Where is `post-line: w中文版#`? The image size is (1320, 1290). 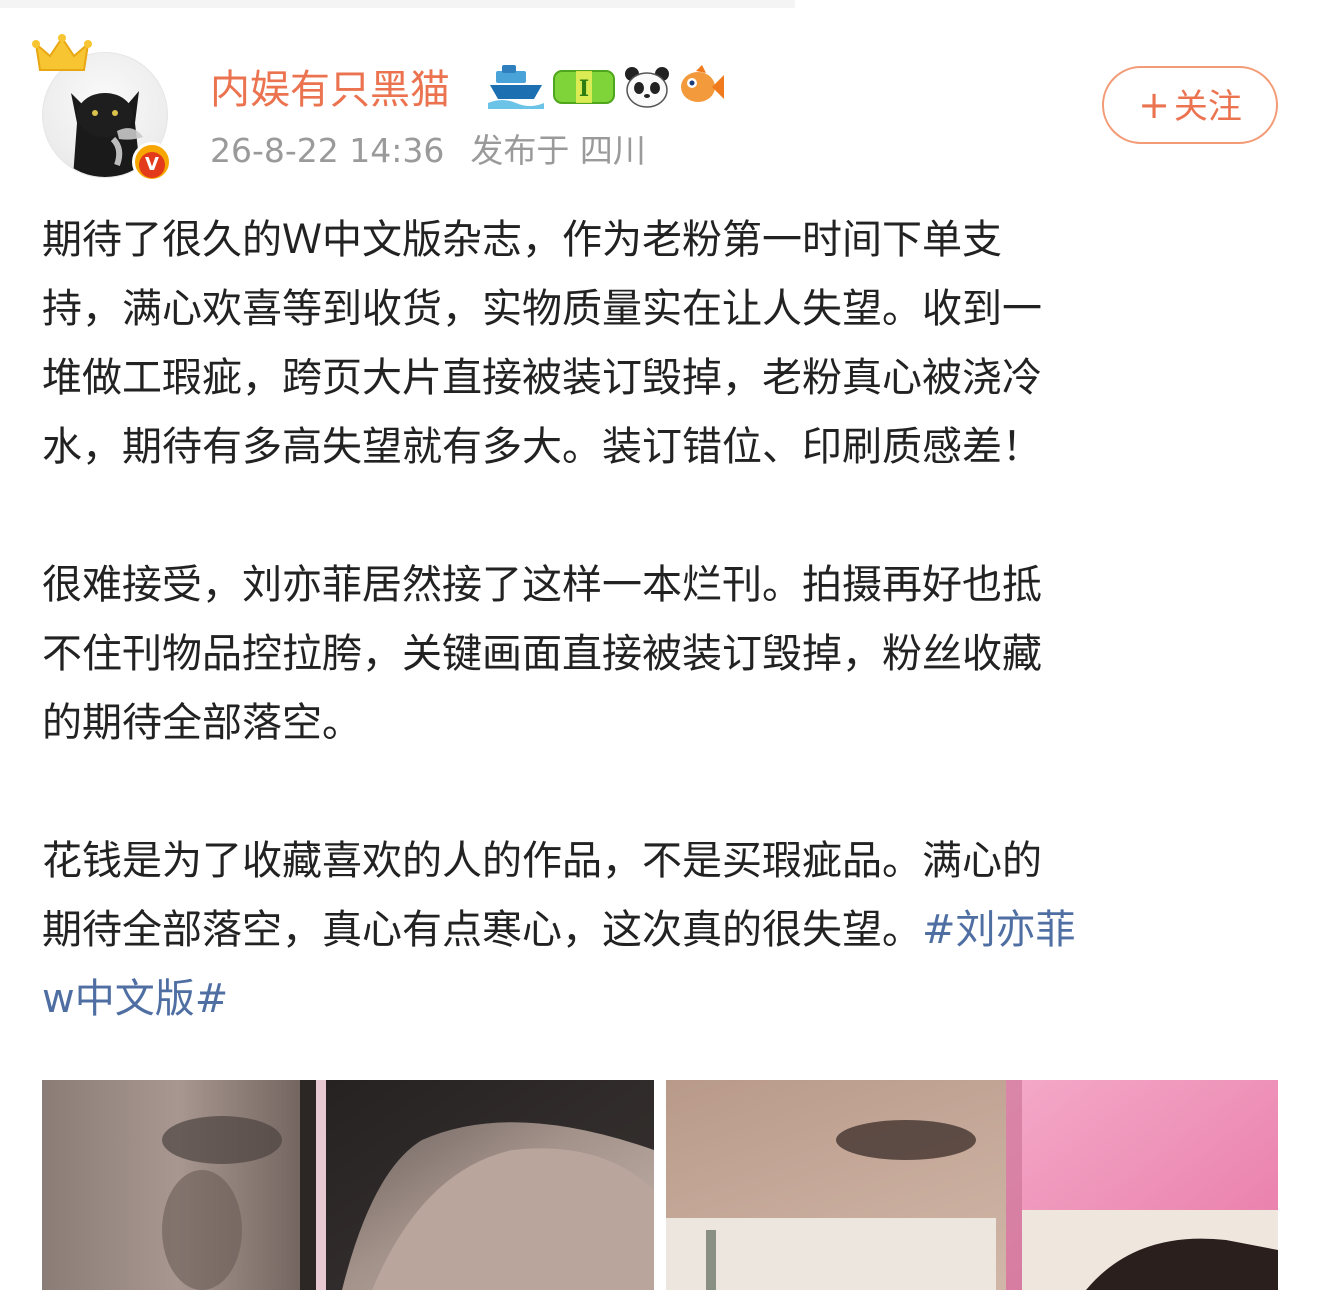
post-line: w中文版# is located at coordinates (662, 999).